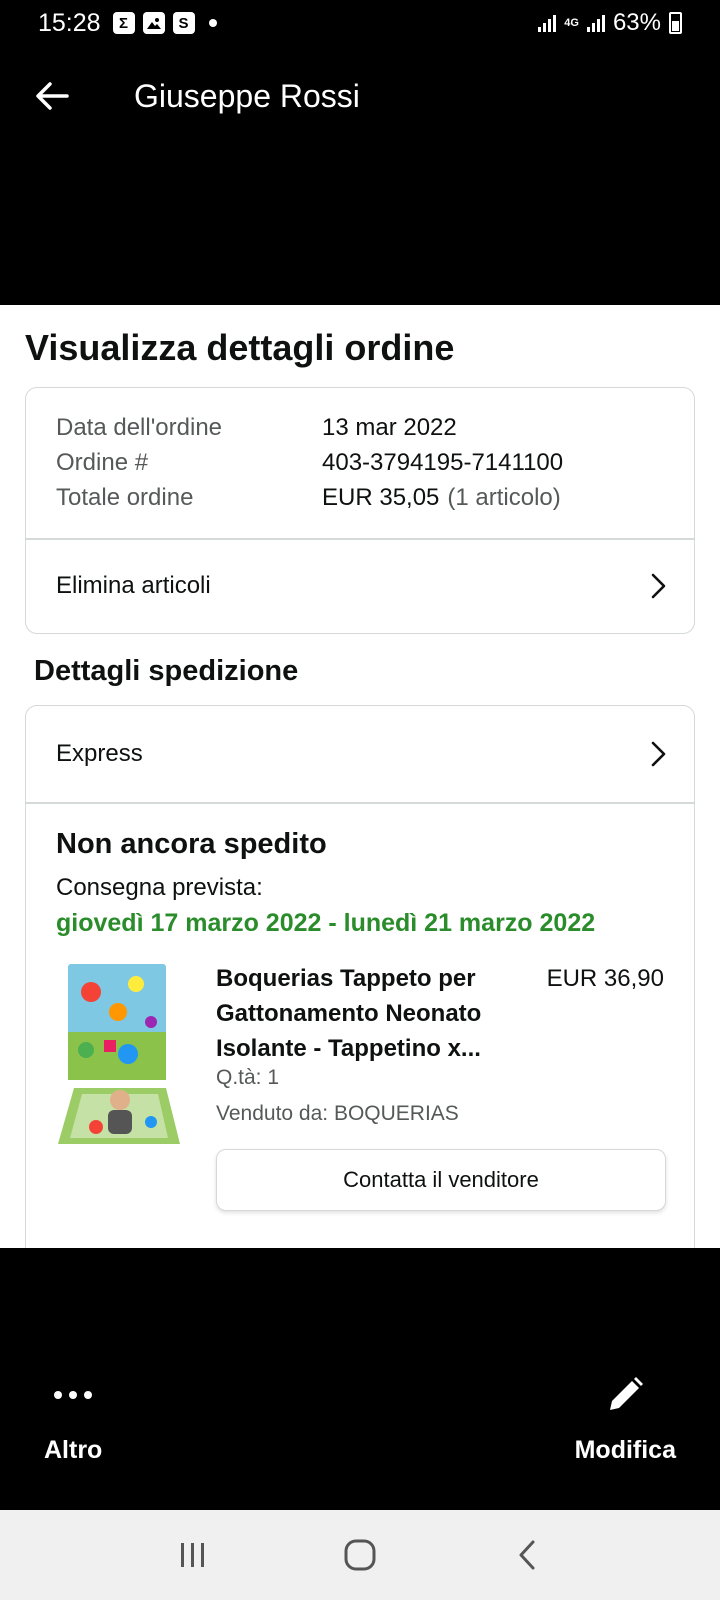  I want to click on order-number-row: Ordine # 403-3794195-7141100, so click(360, 462).